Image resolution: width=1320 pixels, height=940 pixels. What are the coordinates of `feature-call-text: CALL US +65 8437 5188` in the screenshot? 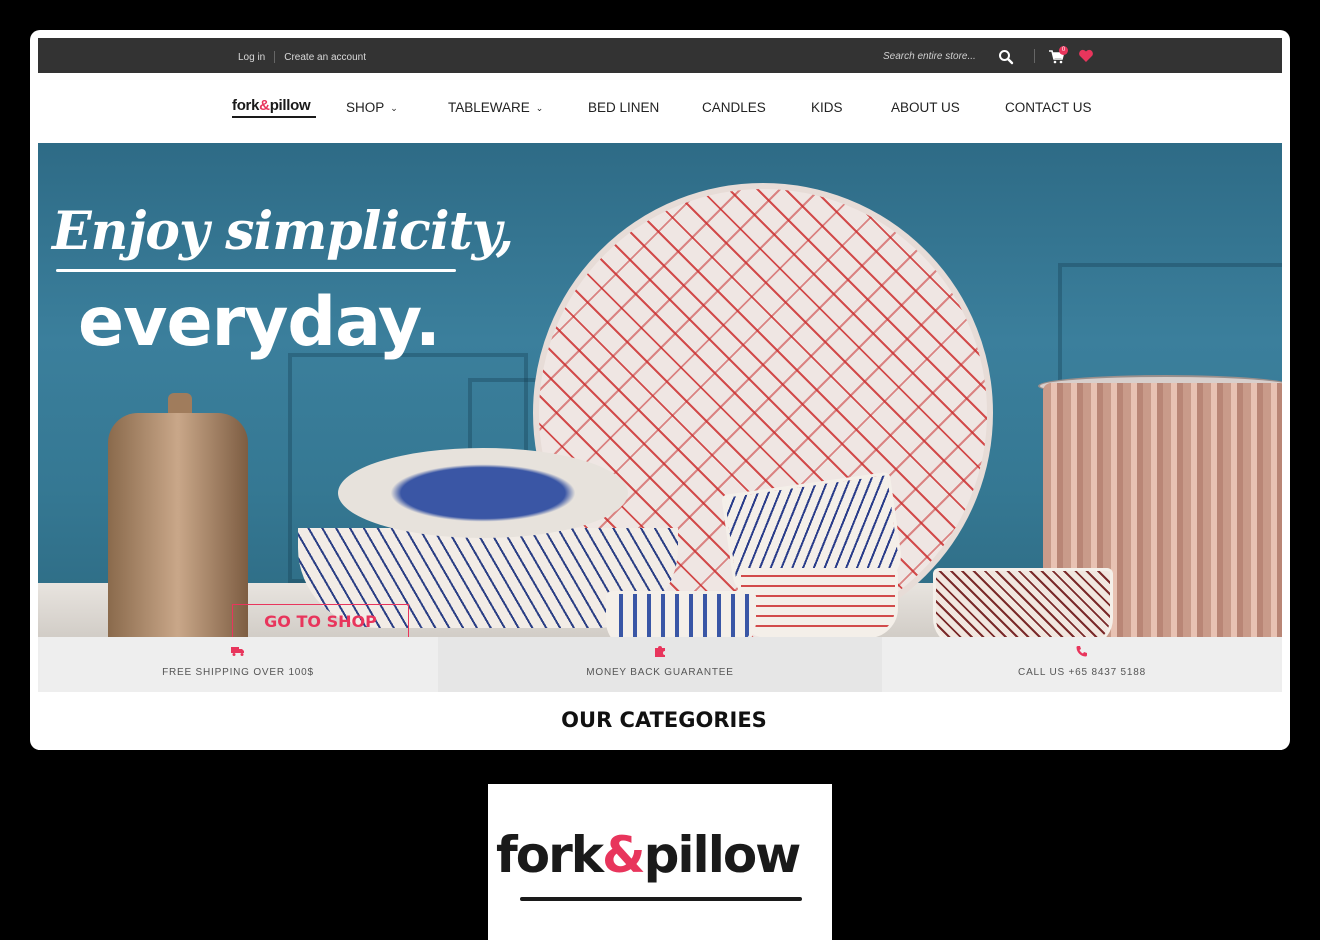 It's located at (1082, 672).